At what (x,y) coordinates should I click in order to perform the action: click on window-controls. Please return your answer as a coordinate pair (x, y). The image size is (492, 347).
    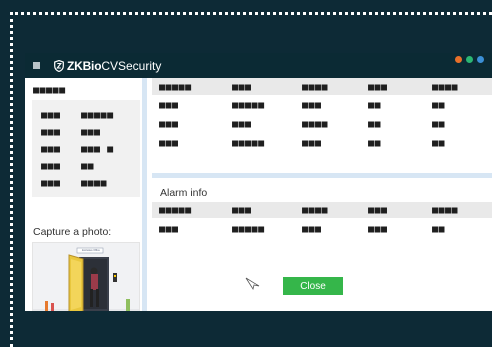
    Looking at the image, I should click on (469, 59).